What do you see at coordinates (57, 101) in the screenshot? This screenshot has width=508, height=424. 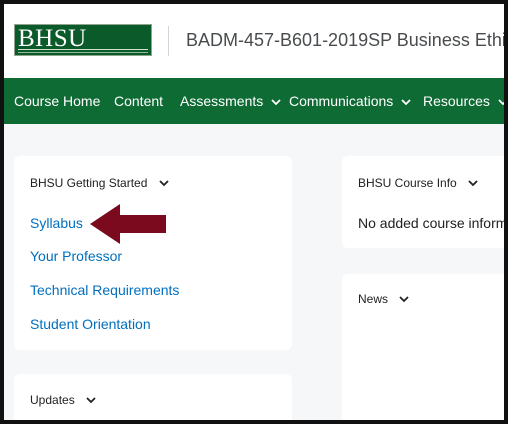 I see `nav-course-home: Course Home` at bounding box center [57, 101].